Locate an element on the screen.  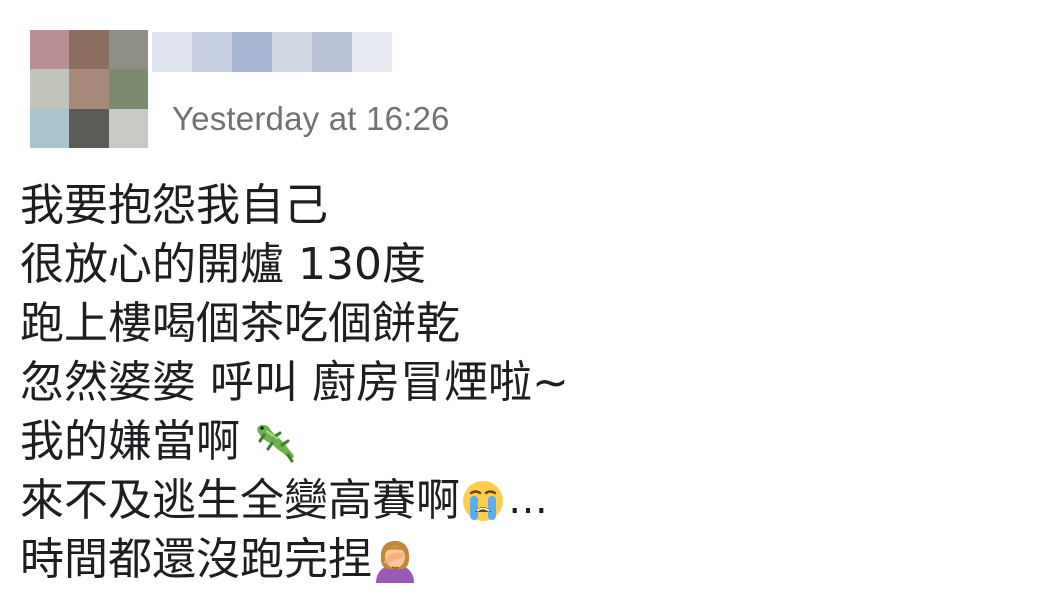
post-line: 我的嫌當啊 is located at coordinates (530, 441).